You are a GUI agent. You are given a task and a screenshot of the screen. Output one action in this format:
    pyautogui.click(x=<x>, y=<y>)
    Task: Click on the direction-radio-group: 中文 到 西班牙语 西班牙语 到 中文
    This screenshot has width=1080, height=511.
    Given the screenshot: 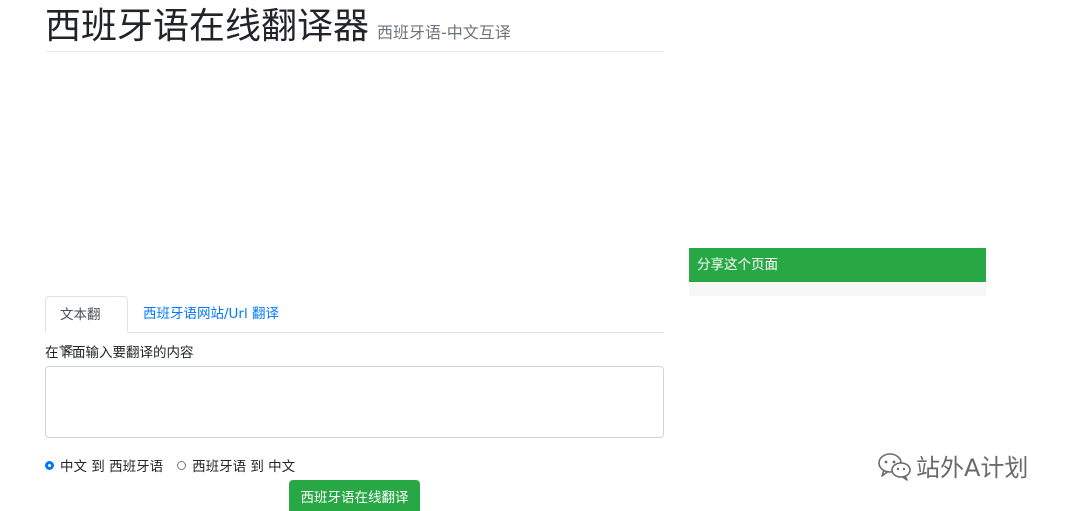 What is the action you would take?
    pyautogui.click(x=177, y=465)
    